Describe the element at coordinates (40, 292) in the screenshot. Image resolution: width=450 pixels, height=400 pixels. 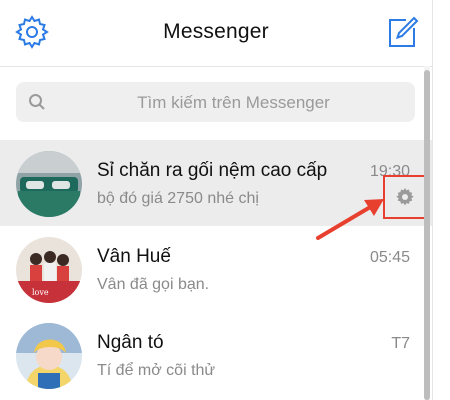
I see `svg-text: love` at that location.